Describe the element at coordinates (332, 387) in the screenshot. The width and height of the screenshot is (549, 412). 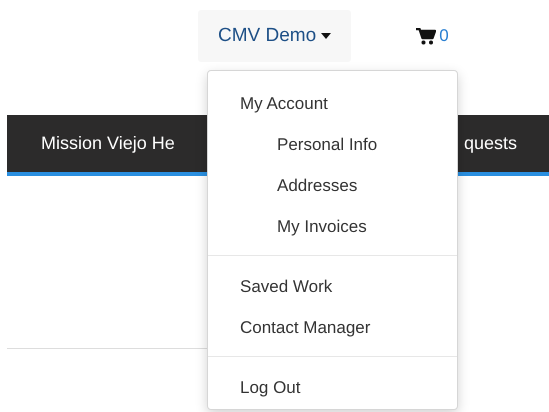
I see `menu-item: Log Out` at that location.